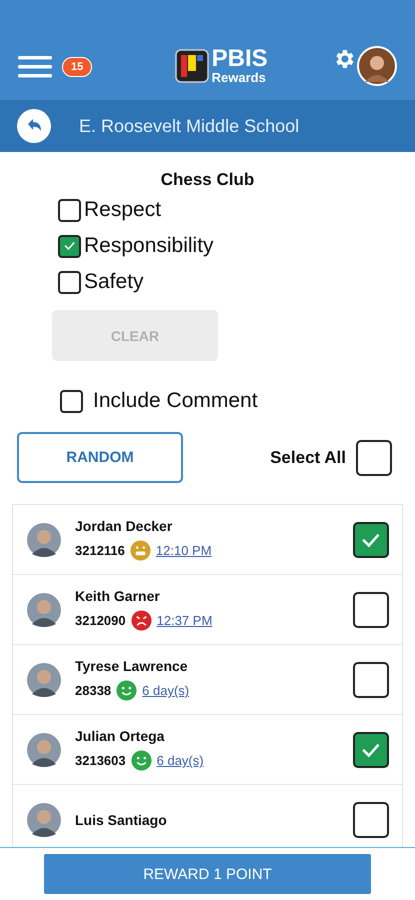 The height and width of the screenshot is (900, 415). Describe the element at coordinates (123, 210) in the screenshot. I see `behavior-label: Respect` at that location.